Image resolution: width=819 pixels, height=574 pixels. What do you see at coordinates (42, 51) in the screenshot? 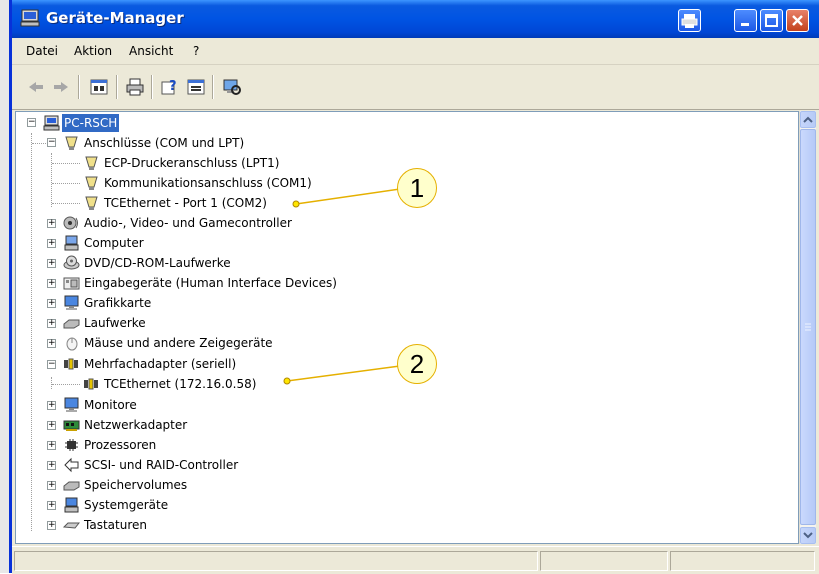
I see `menu-datei: Datei` at bounding box center [42, 51].